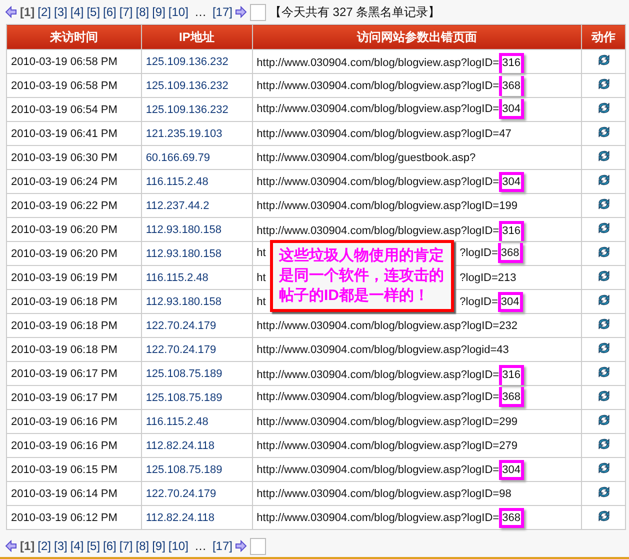 The image size is (629, 559). I want to click on table-cell: 2010-03-19 06:54 PM, so click(74, 110).